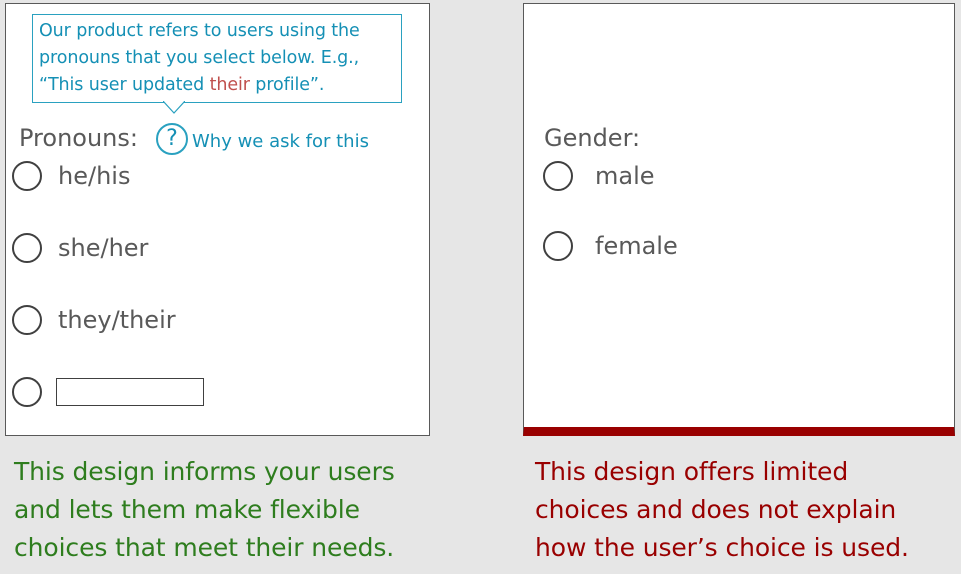 The width and height of the screenshot is (961, 574). What do you see at coordinates (625, 176) in the screenshot?
I see `gender-option-label: male` at bounding box center [625, 176].